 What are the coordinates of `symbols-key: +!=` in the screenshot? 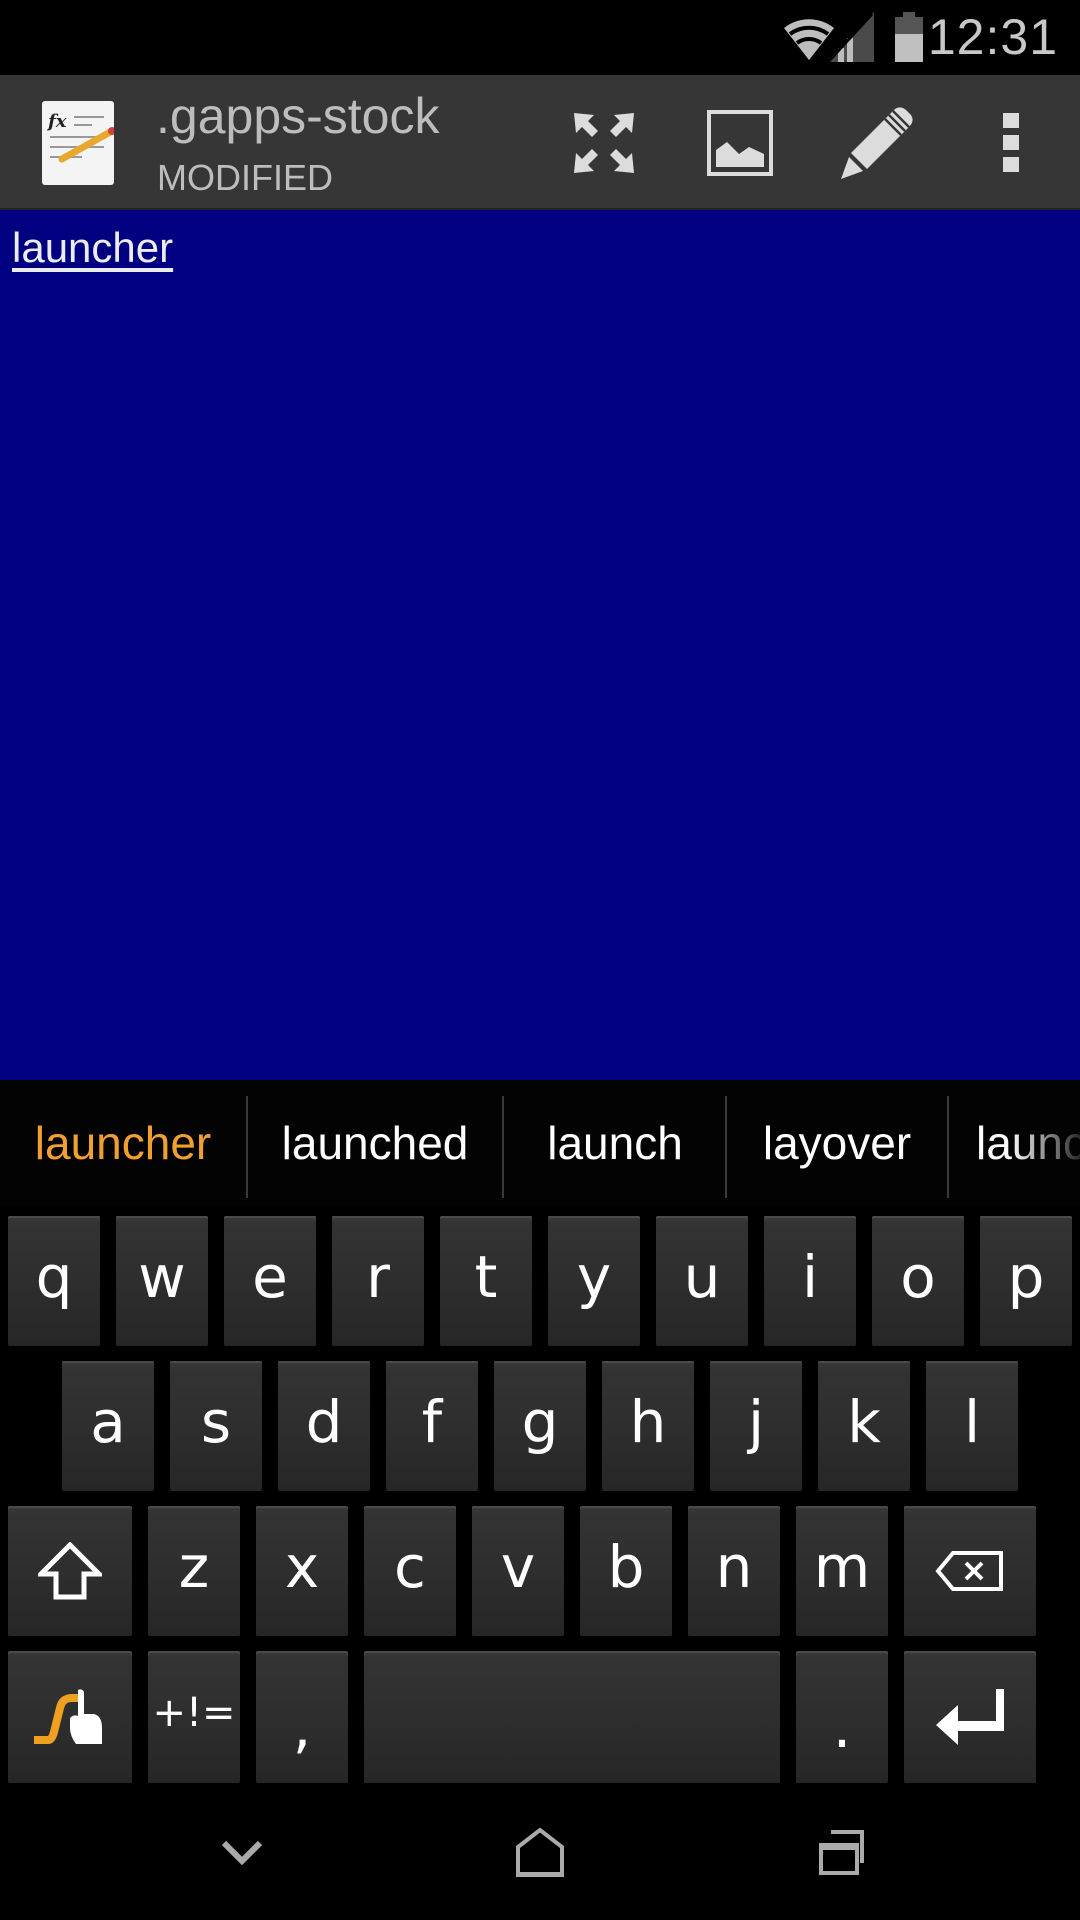 It's located at (194, 1717).